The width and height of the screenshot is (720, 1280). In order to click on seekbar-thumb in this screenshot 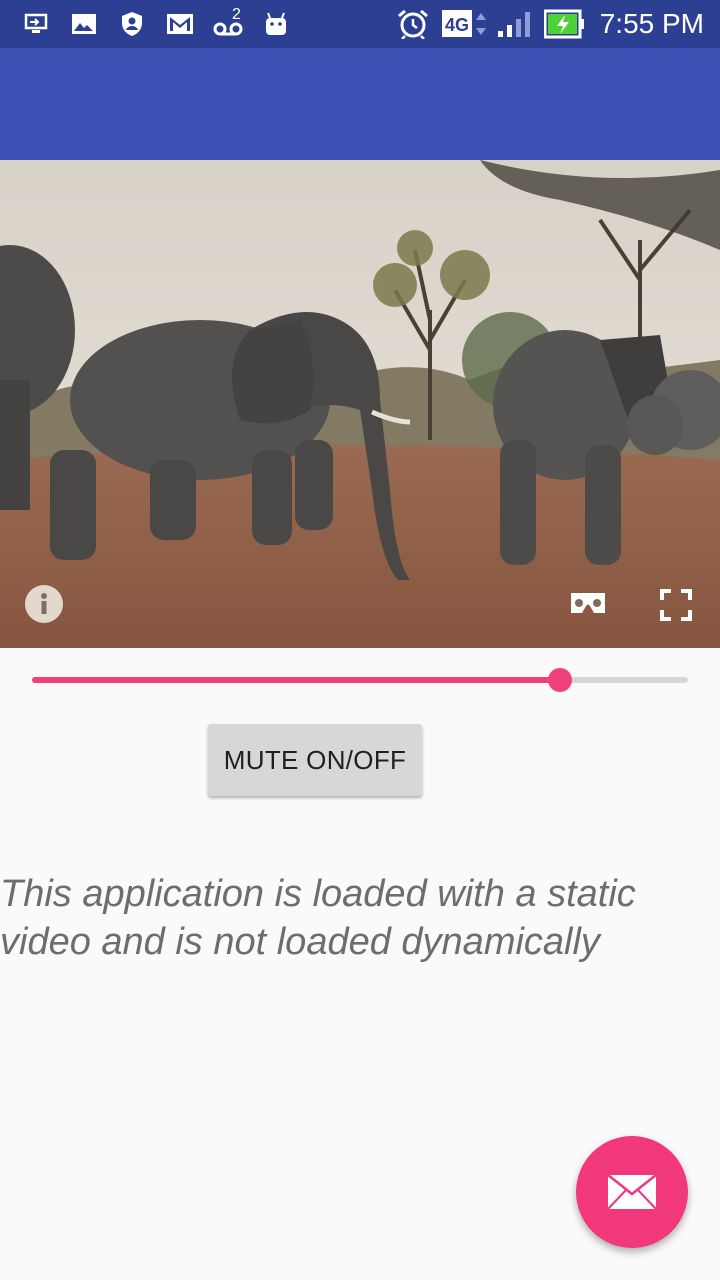, I will do `click(560, 680)`.